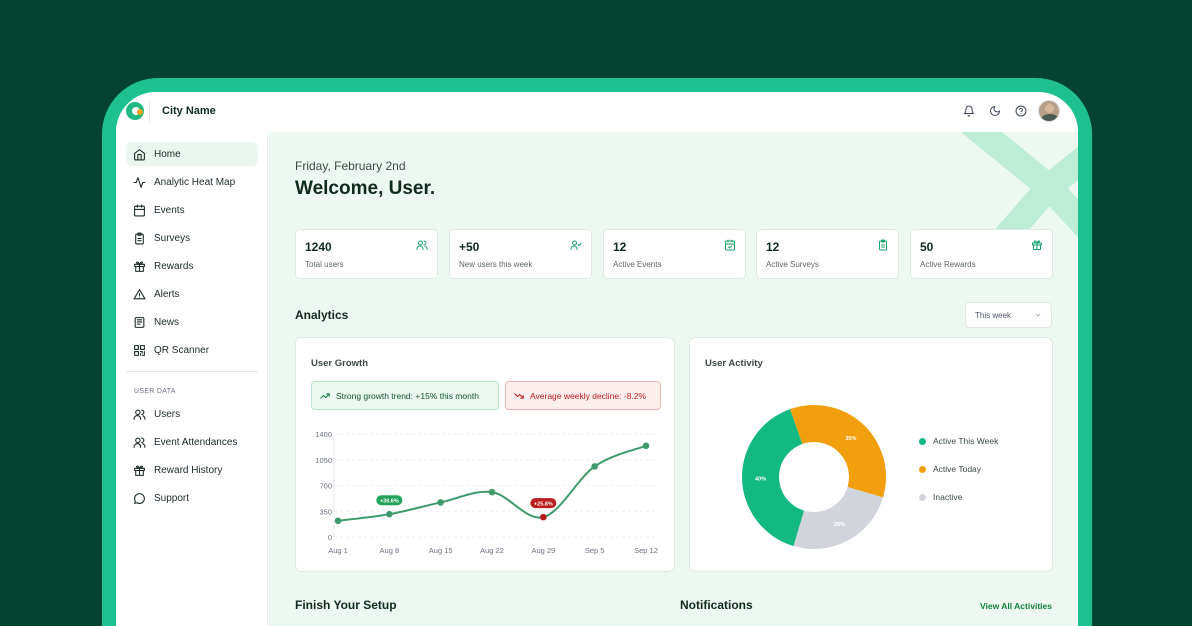 The height and width of the screenshot is (626, 1192). What do you see at coordinates (407, 395) in the screenshot?
I see `trend-positive-text: Strong growth trend: +15% this month` at bounding box center [407, 395].